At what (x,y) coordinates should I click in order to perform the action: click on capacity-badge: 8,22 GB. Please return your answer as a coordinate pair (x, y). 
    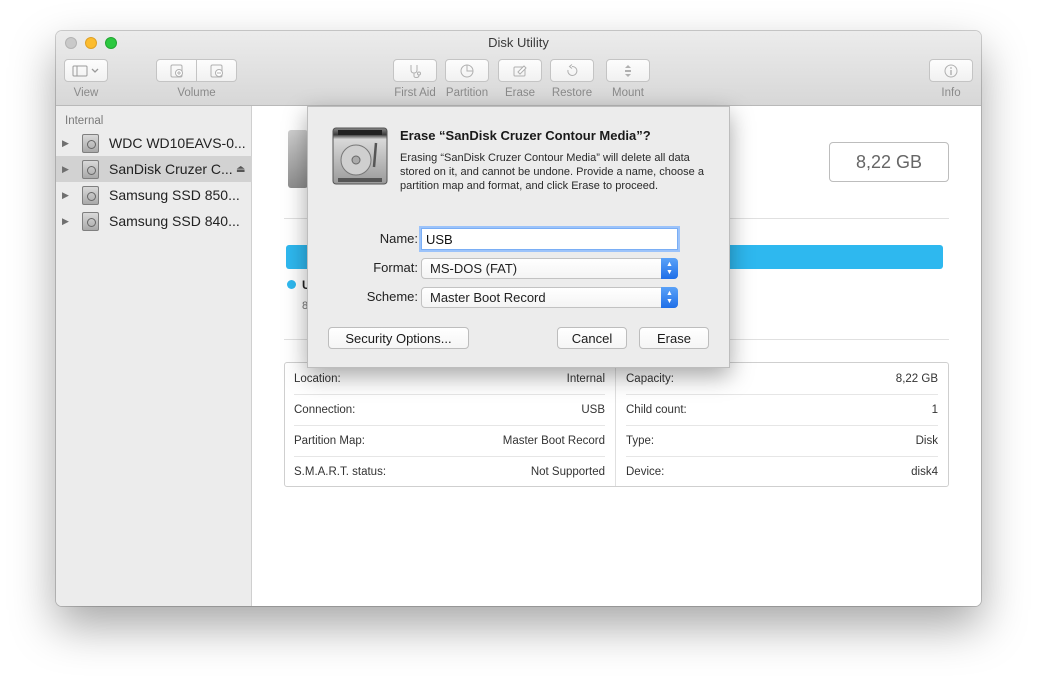
    Looking at the image, I should click on (889, 162).